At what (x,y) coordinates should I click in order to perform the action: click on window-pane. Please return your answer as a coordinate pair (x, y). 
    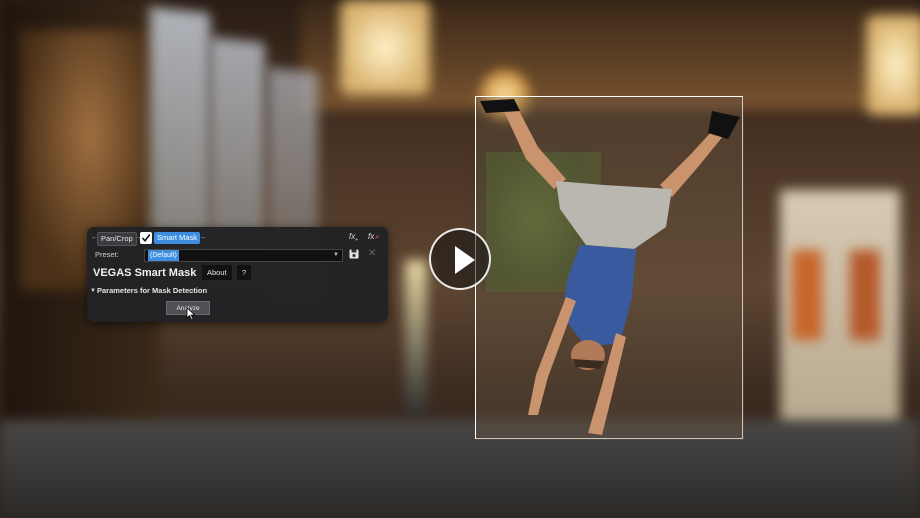
    Looking at the image, I should click on (180, 130).